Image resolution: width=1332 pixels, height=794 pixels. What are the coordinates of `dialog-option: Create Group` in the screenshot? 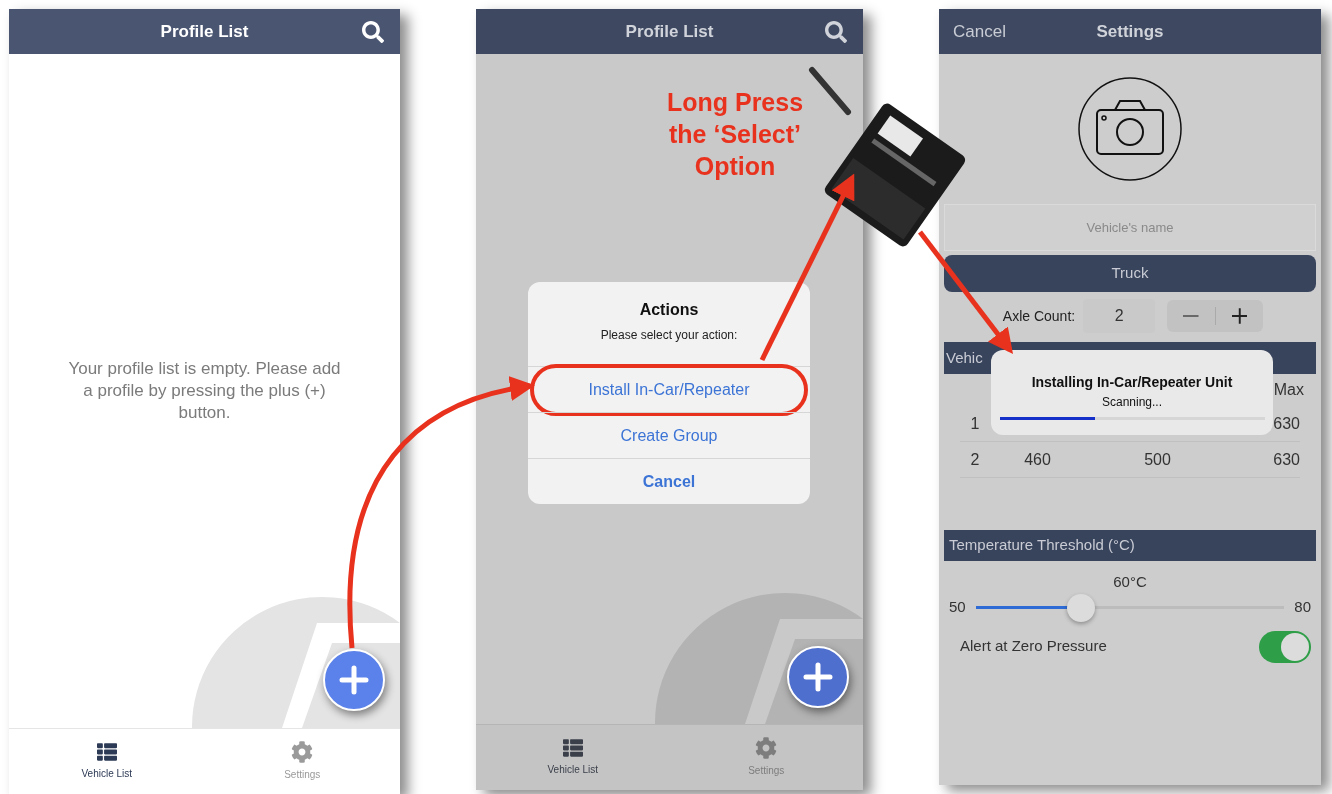 It's located at (669, 435).